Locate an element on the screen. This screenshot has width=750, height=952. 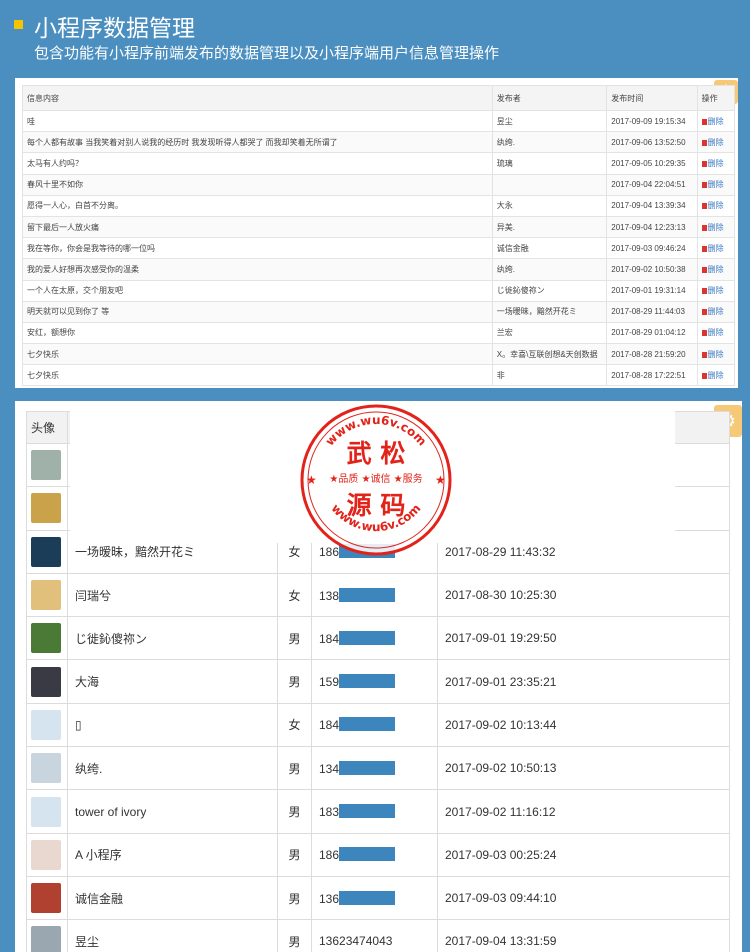
table-row: 太马有人约吗？ 琉璃 2017-09-05 10:29:35 删除 is located at coordinates (379, 163).